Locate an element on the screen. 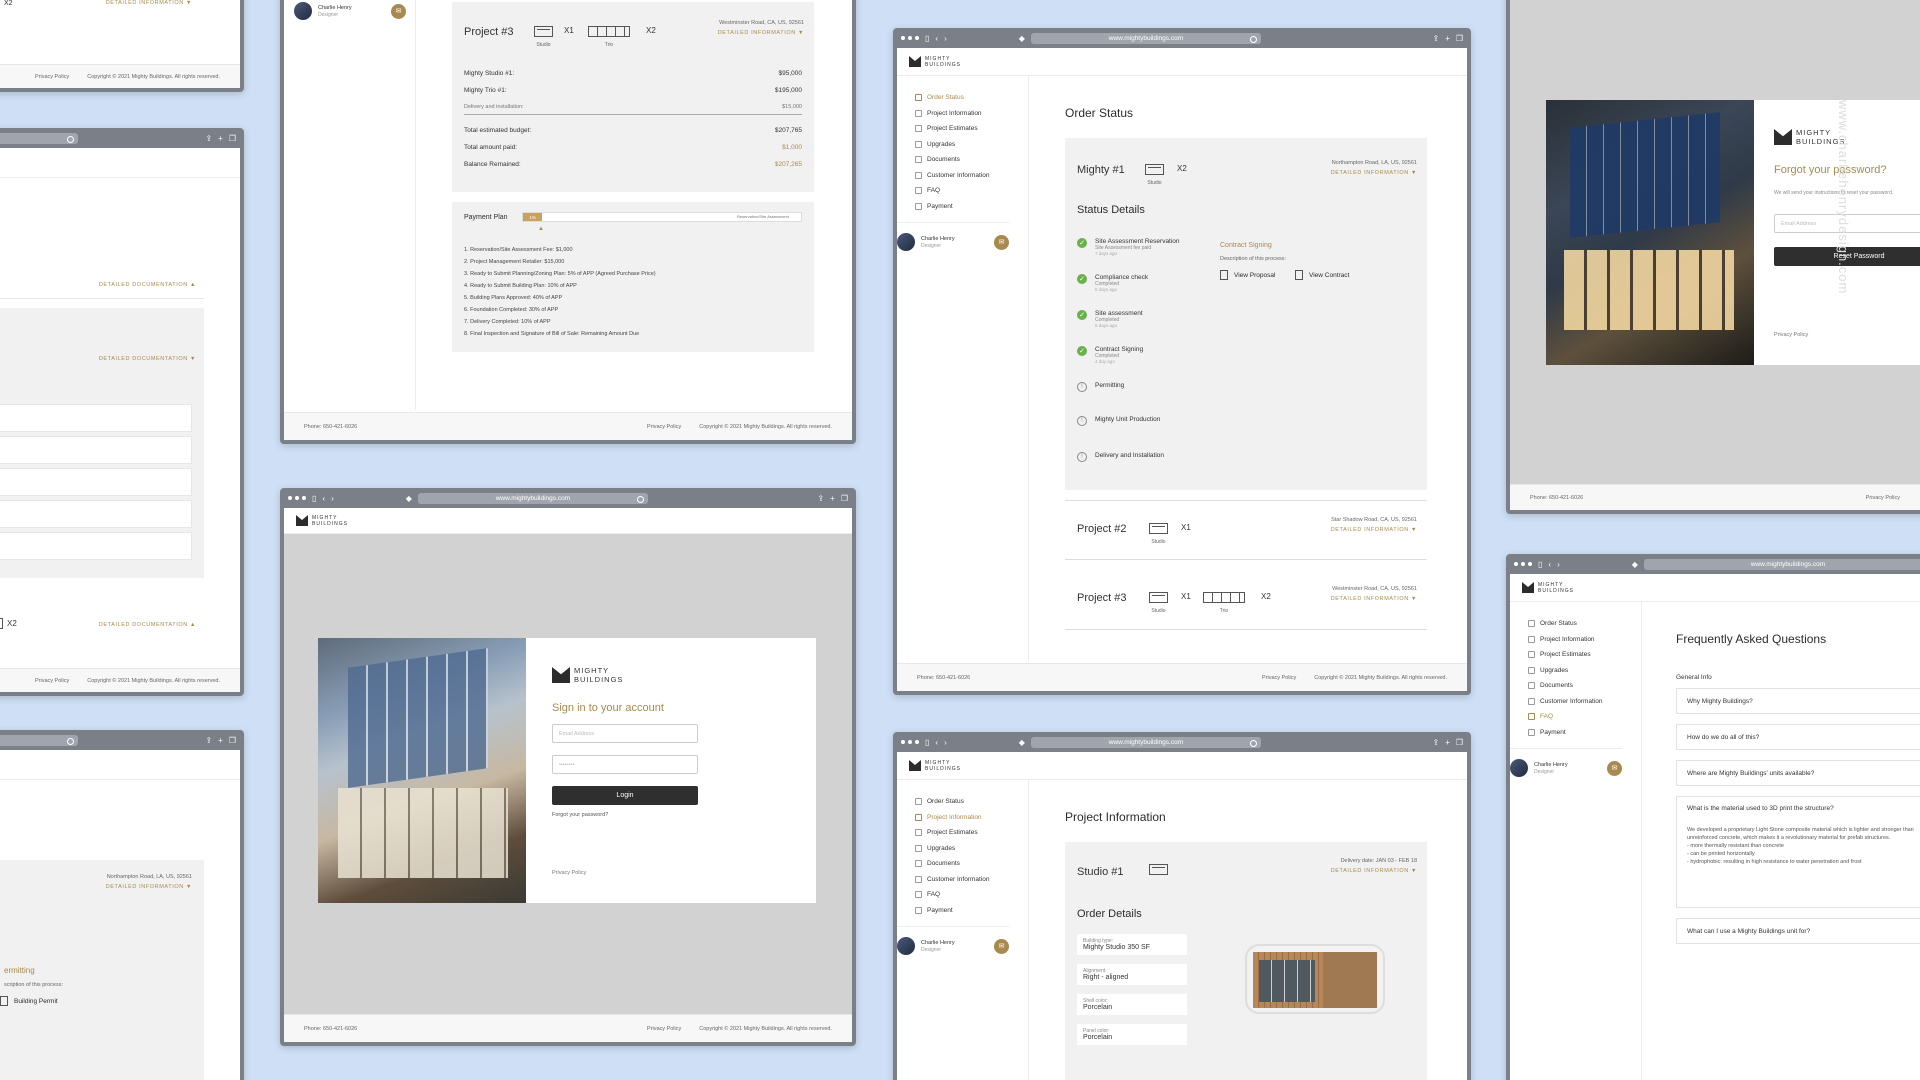 Image resolution: width=1920 pixels, height=1080 pixels. forgot-password-link: Forgot your password? is located at coordinates (580, 815).